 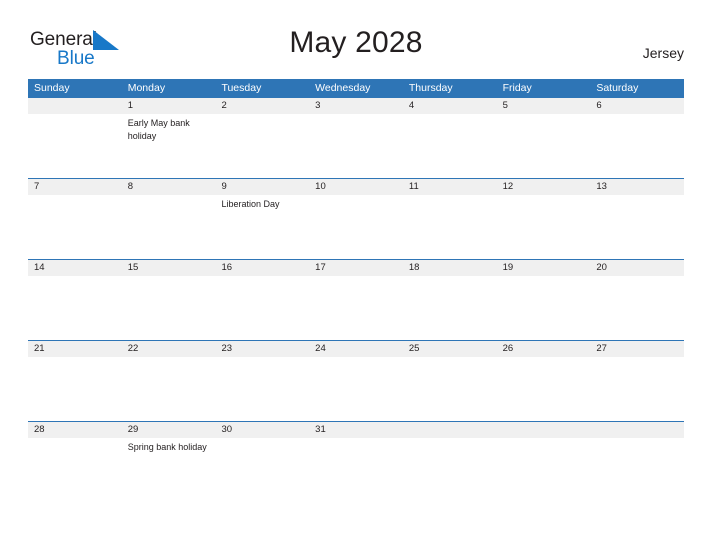 I want to click on day-number: 17, so click(x=356, y=268).